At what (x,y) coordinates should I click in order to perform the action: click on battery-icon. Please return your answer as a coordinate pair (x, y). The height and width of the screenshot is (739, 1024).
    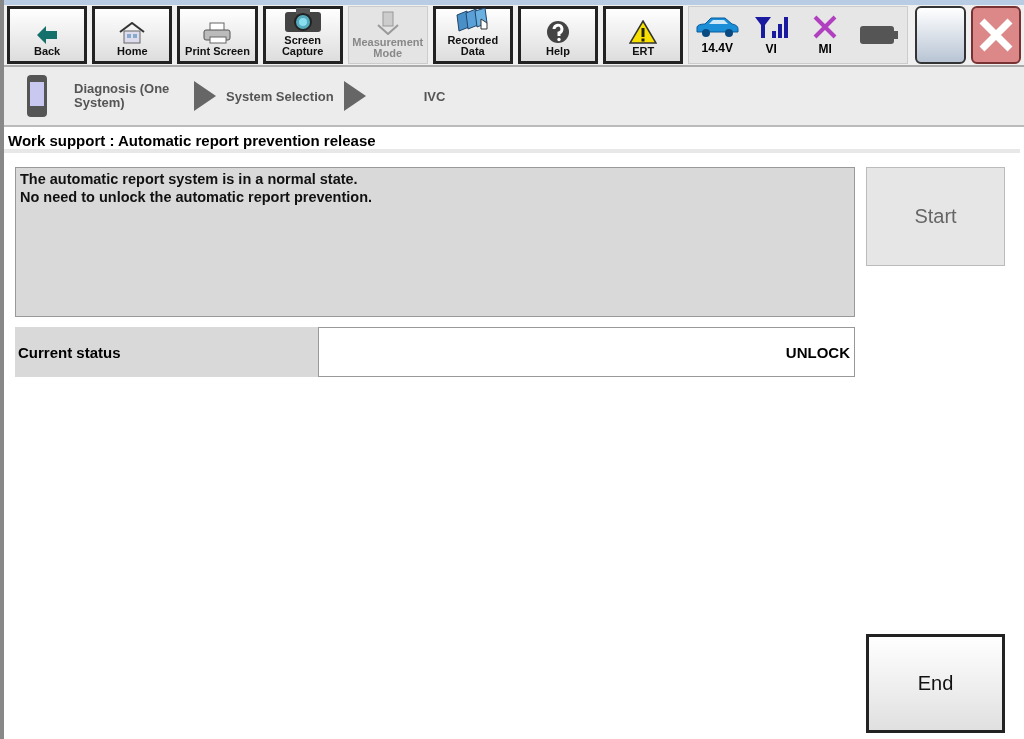
    Looking at the image, I should click on (879, 35).